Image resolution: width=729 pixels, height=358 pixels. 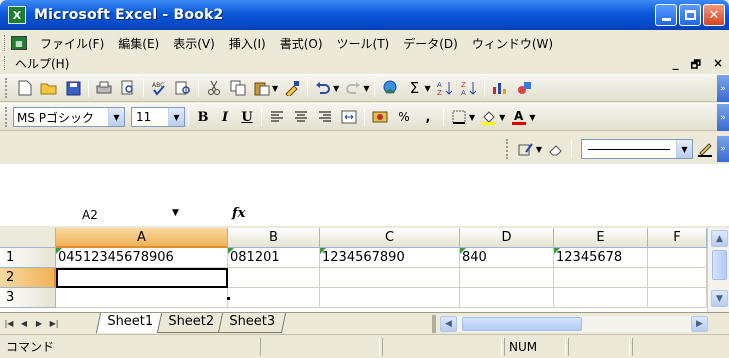 What do you see at coordinates (427, 88) in the screenshot?
I see `autosum-dropdown-icon: ▼` at bounding box center [427, 88].